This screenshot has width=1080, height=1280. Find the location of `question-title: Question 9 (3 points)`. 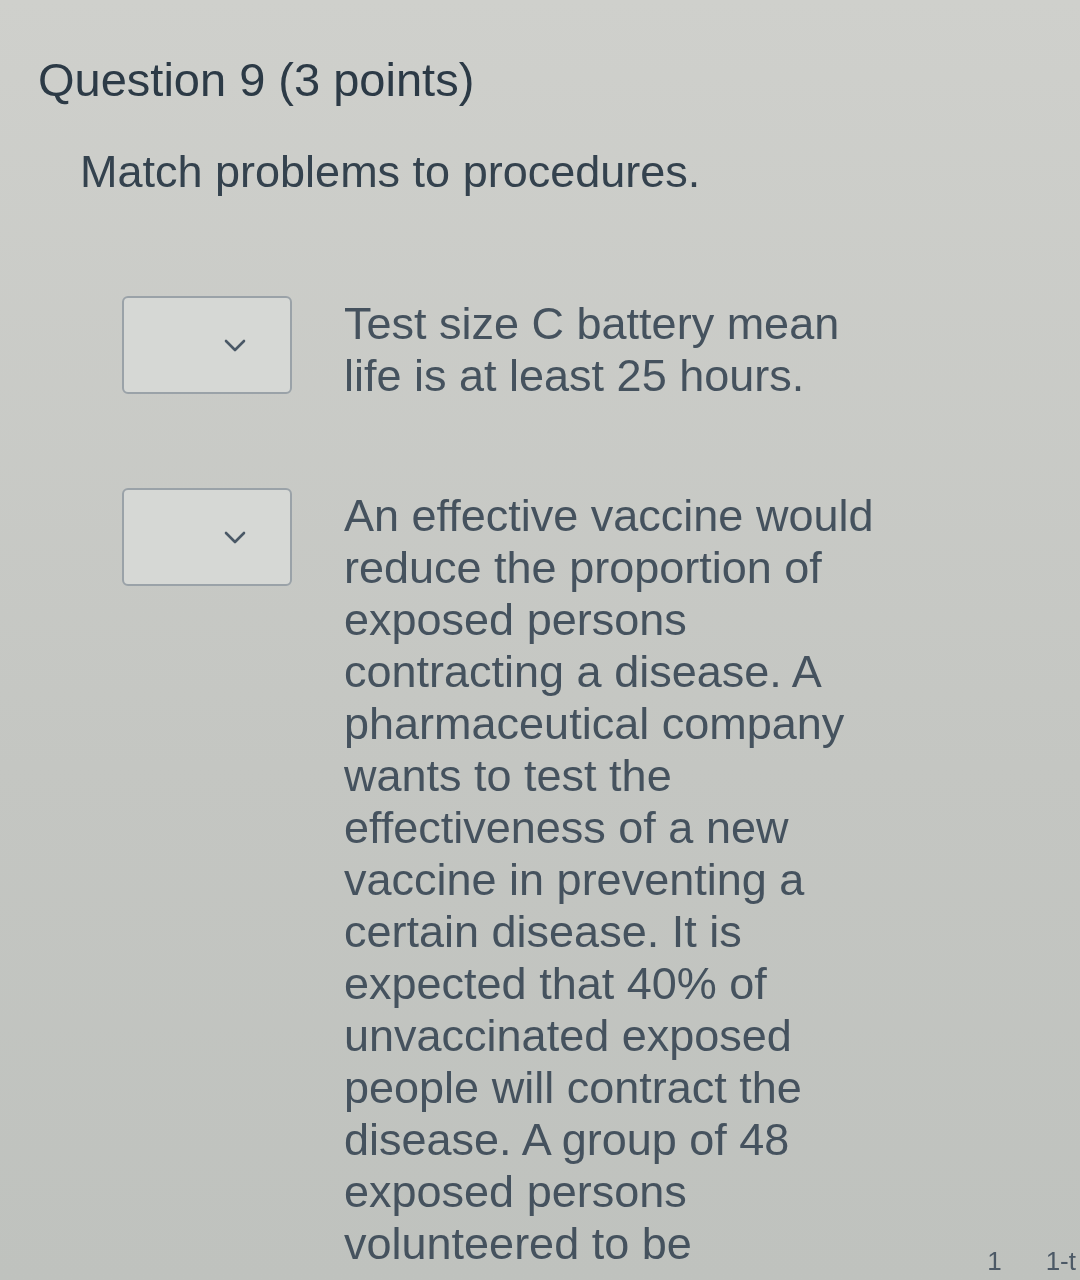

question-title: Question 9 (3 points) is located at coordinates (257, 80).